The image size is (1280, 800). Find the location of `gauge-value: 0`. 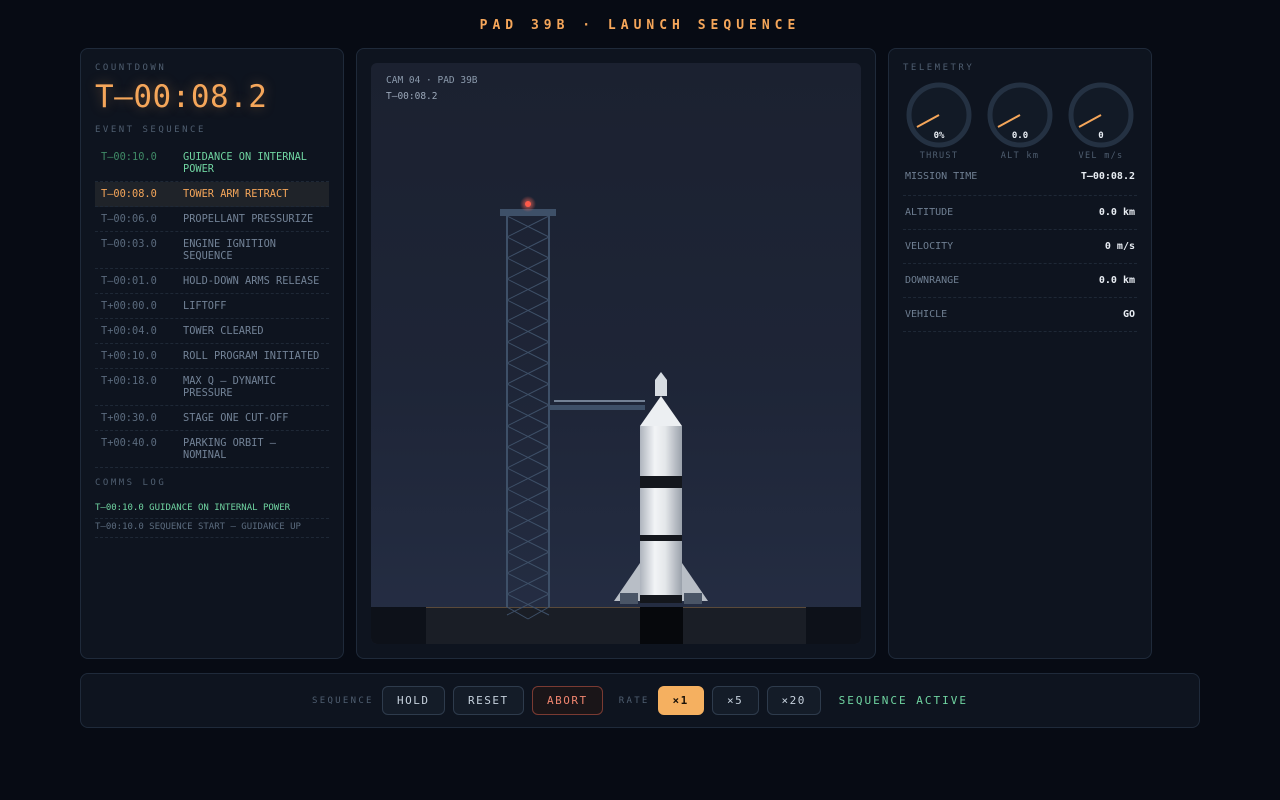

gauge-value: 0 is located at coordinates (1100, 136).